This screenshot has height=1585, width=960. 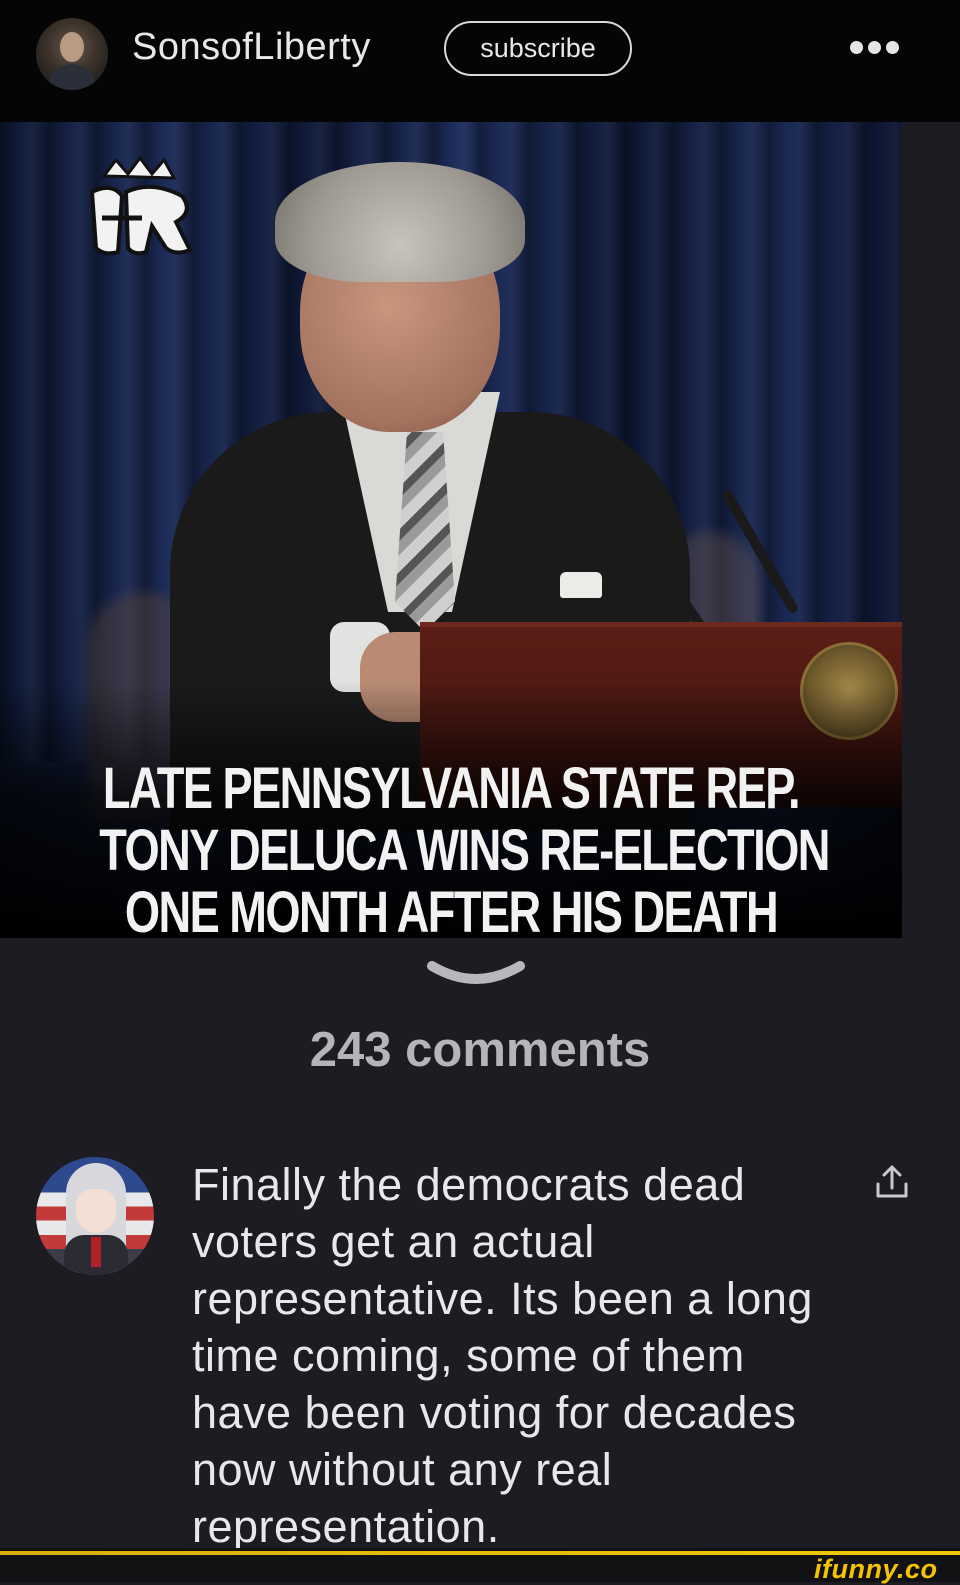 I want to click on channel-username: SonsofLiberty, so click(x=251, y=47).